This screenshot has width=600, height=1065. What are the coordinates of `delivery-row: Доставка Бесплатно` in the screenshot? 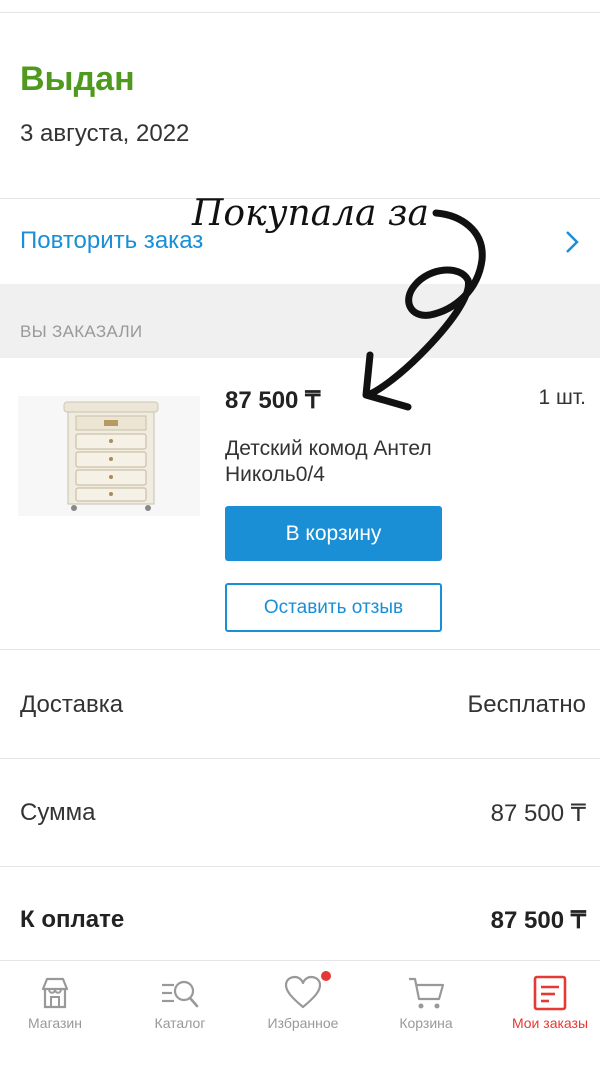 It's located at (300, 705).